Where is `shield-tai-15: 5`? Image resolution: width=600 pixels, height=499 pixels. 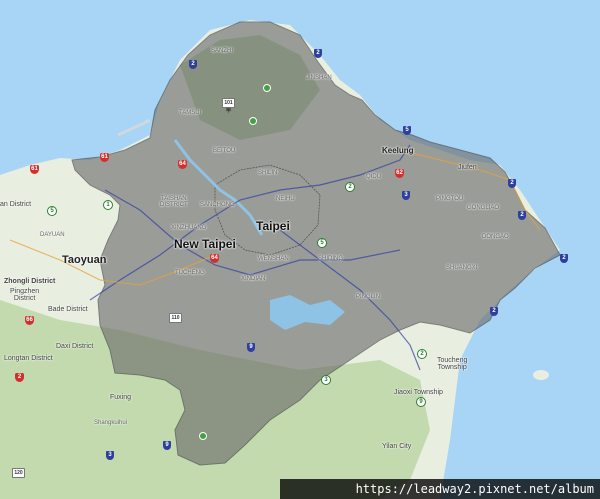
shield-tai-15: 5 is located at coordinates (52, 211).